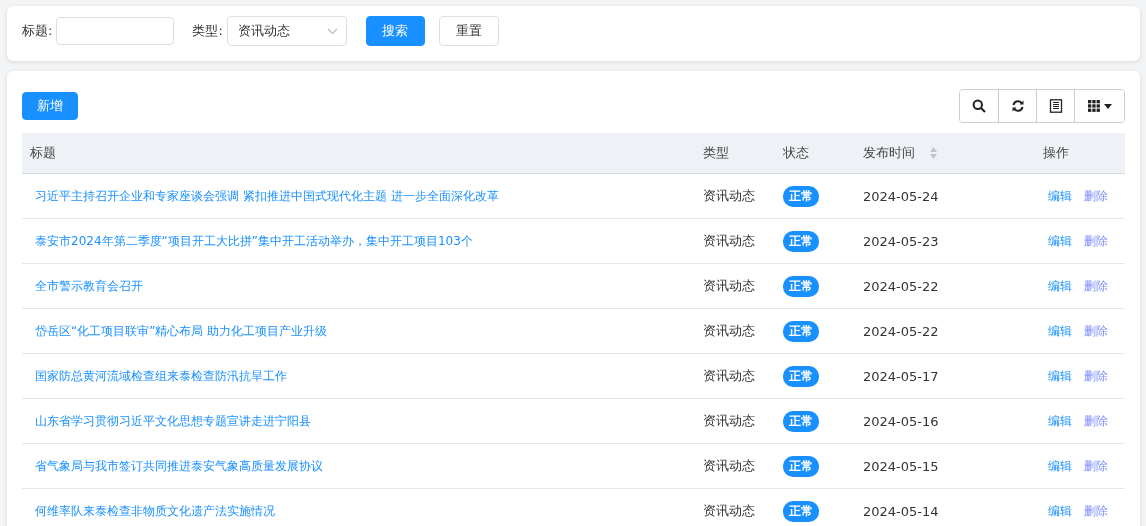 Image resolution: width=1146 pixels, height=526 pixels. Describe the element at coordinates (286, 31) in the screenshot. I see `type-select: 资讯动态` at that location.